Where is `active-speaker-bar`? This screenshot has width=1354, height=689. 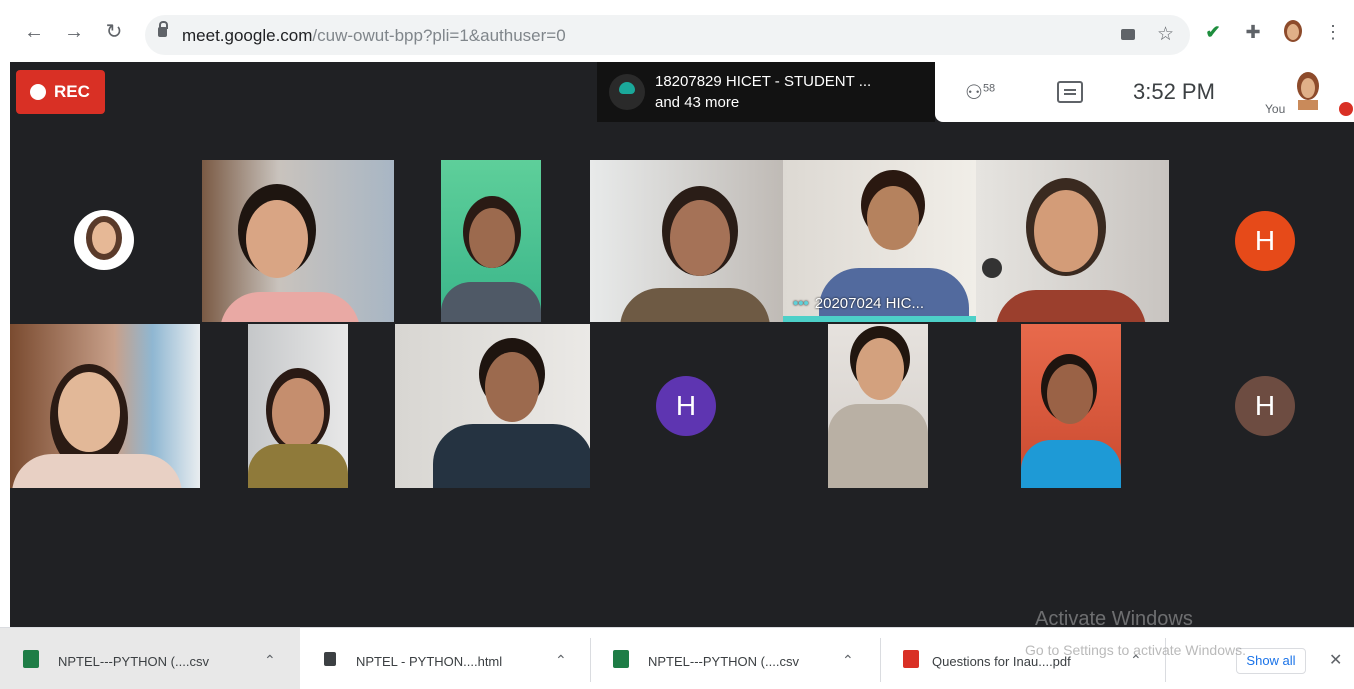 active-speaker-bar is located at coordinates (879, 319).